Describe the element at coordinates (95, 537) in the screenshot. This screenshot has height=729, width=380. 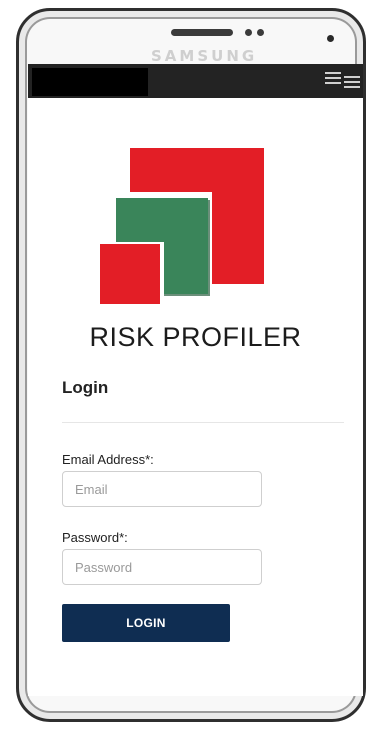
I see `password-label: Password*:` at that location.